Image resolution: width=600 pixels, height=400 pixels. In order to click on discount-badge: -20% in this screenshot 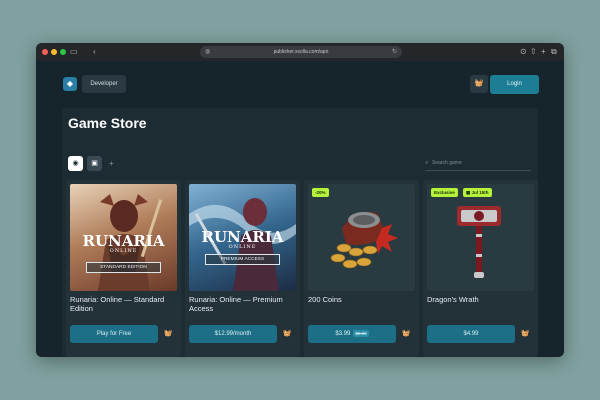, I will do `click(320, 192)`.